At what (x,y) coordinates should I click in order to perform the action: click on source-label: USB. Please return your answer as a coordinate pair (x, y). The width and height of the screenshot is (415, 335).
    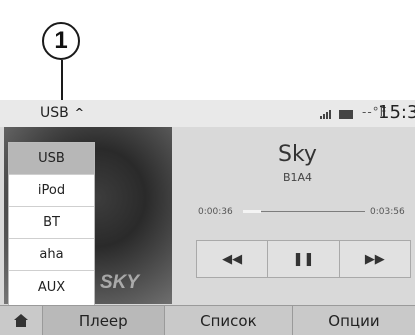
    Looking at the image, I should click on (54, 113).